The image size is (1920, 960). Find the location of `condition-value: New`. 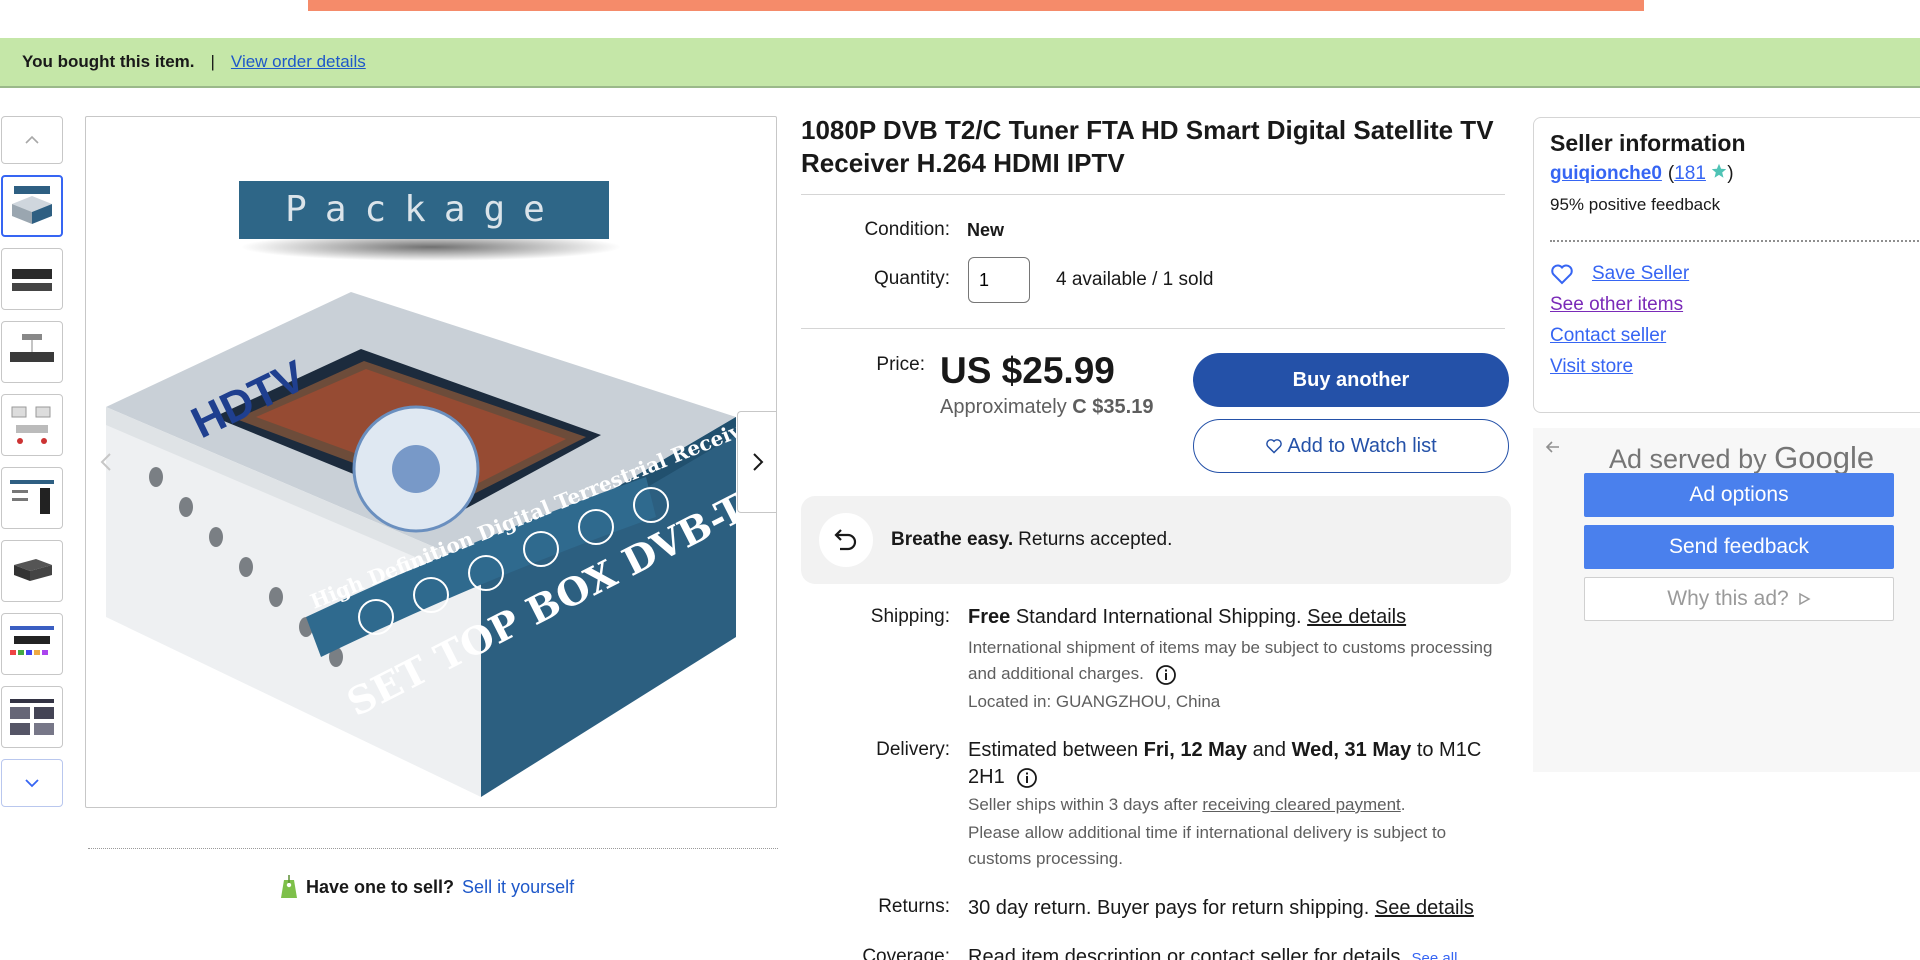

condition-value: New is located at coordinates (986, 230).